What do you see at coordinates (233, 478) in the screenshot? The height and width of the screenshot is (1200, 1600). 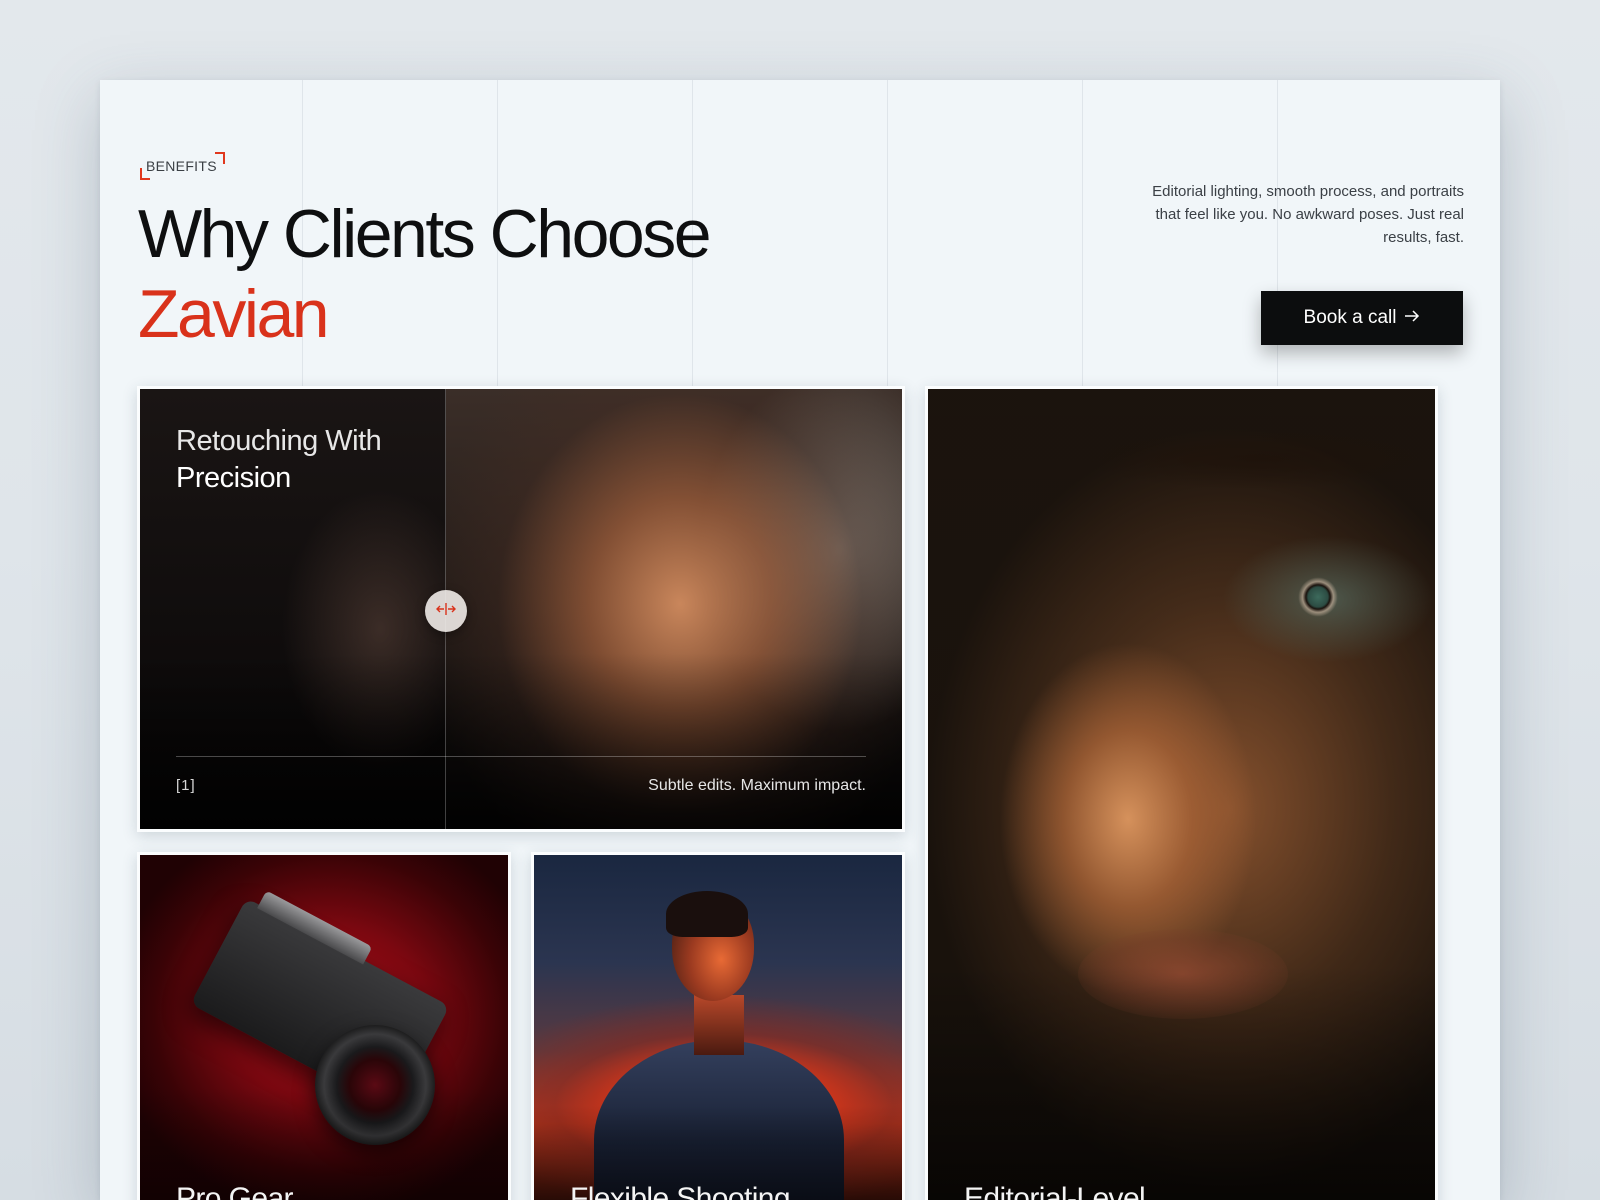 I see `retouching-title-line2: Precision` at bounding box center [233, 478].